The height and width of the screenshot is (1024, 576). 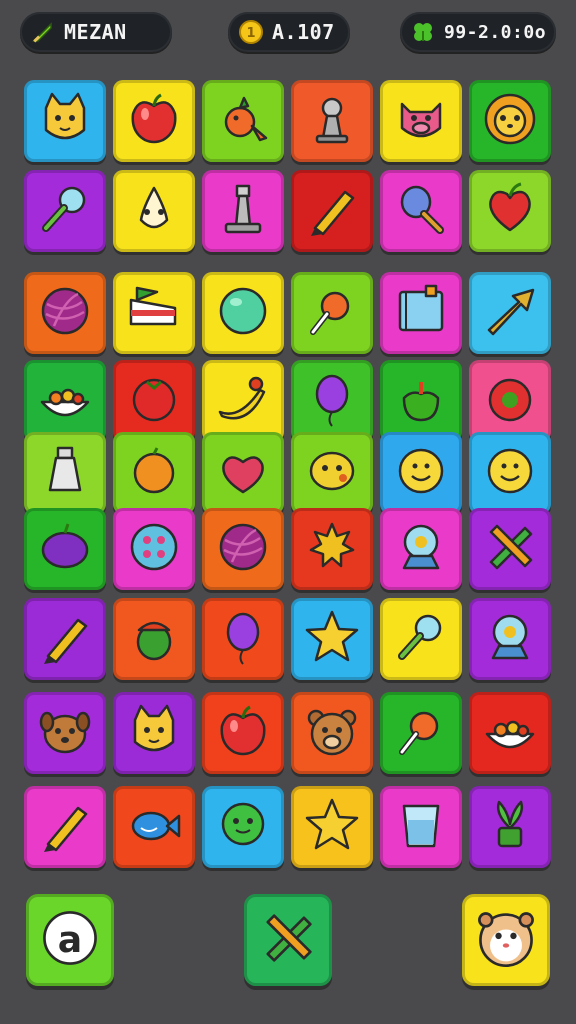 I want to click on tile-chess-rook, so click(x=243, y=211).